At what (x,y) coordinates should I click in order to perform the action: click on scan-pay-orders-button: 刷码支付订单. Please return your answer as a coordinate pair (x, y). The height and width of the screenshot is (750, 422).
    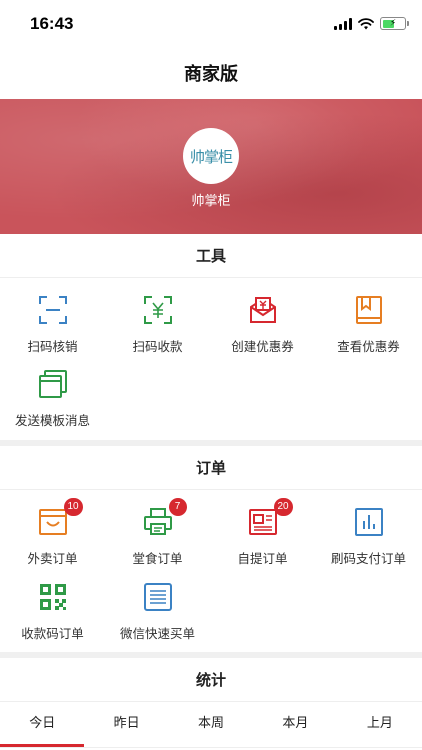
    Looking at the image, I should click on (368, 537).